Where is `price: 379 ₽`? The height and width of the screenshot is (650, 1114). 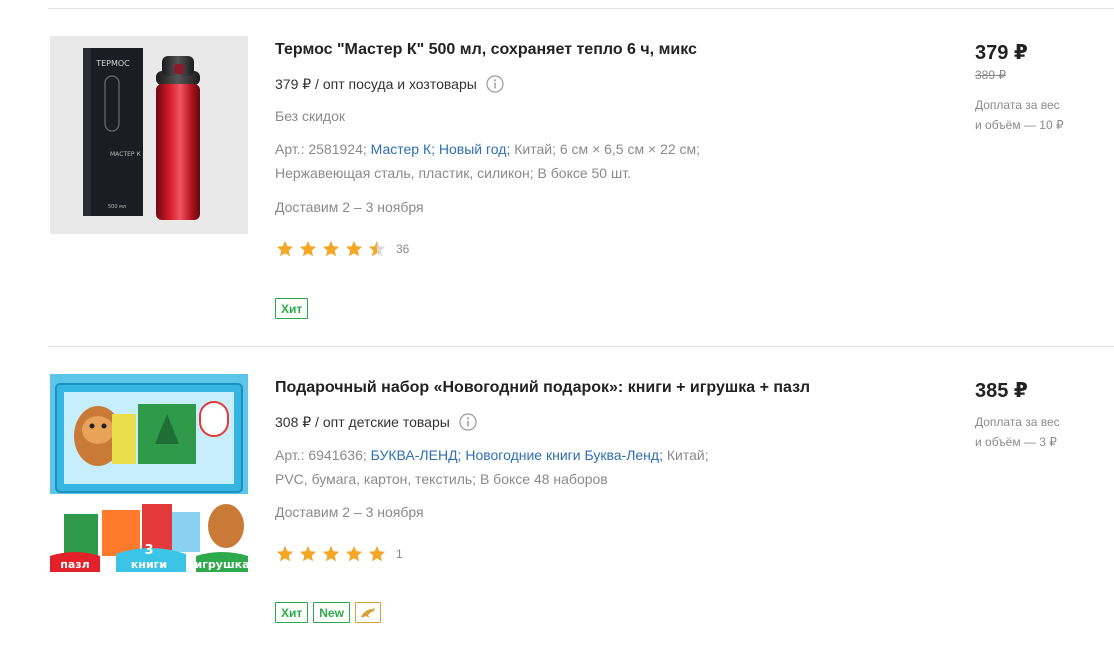 price: 379 ₽ is located at coordinates (1001, 53).